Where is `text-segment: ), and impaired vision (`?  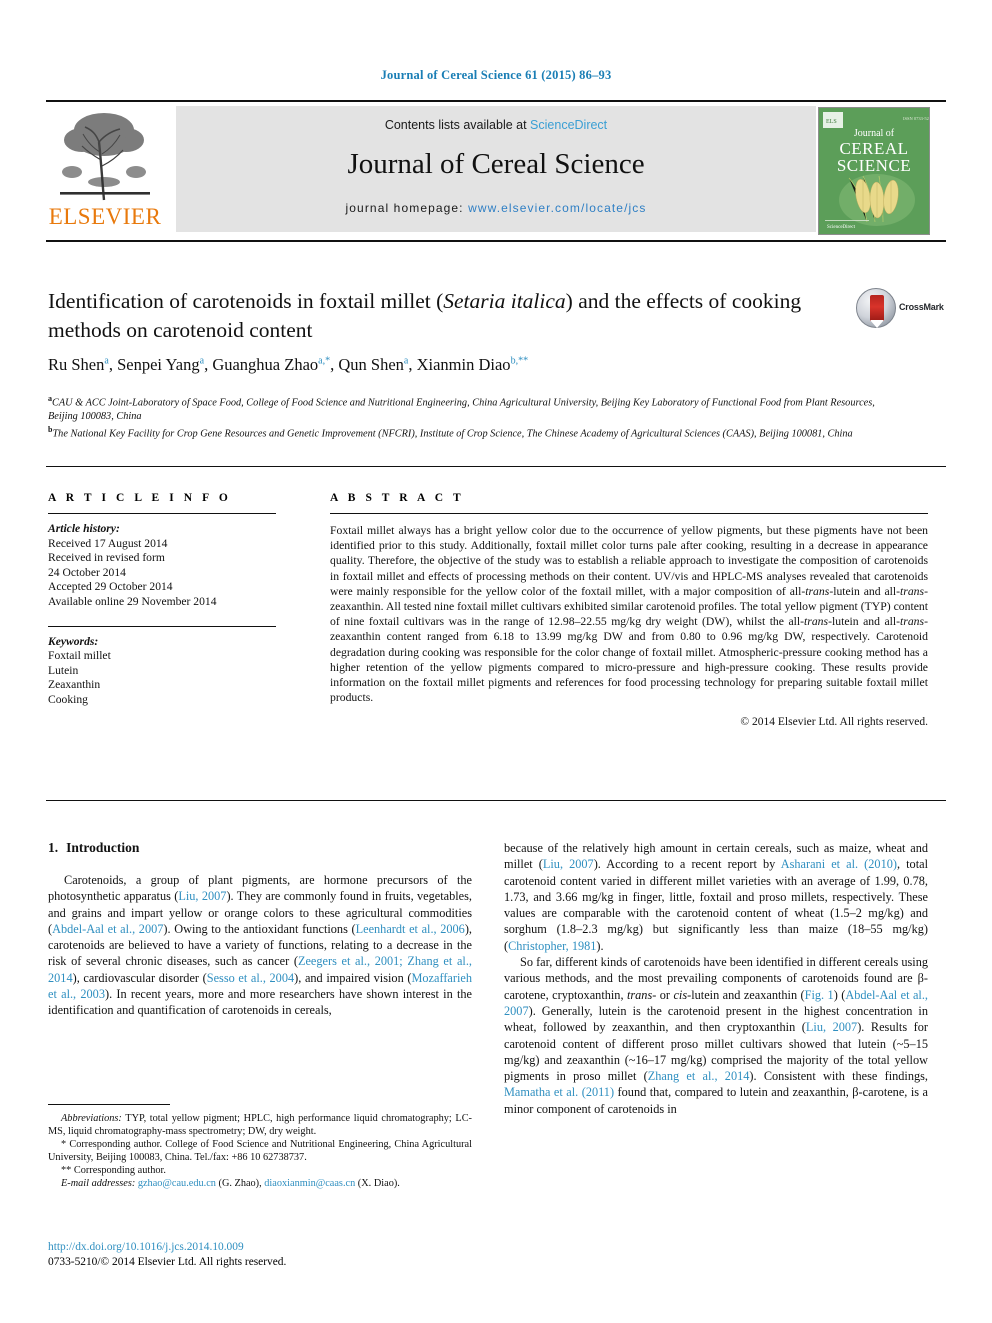
text-segment: ), and impaired vision ( is located at coordinates (353, 977).